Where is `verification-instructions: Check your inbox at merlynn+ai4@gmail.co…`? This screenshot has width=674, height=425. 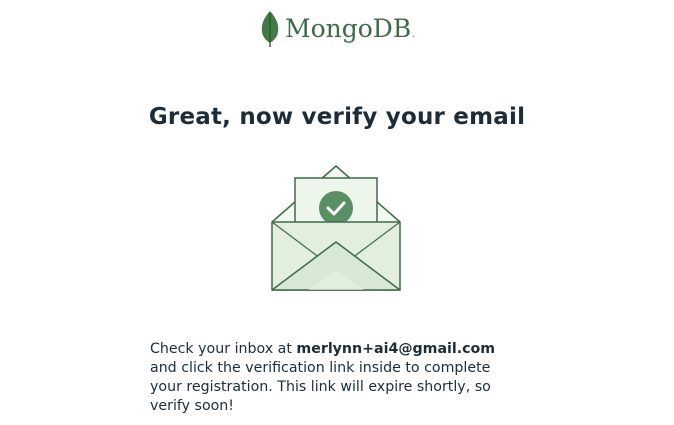
verification-instructions: Check your inbox at merlynn+ai4@gmail.co… is located at coordinates (335, 378).